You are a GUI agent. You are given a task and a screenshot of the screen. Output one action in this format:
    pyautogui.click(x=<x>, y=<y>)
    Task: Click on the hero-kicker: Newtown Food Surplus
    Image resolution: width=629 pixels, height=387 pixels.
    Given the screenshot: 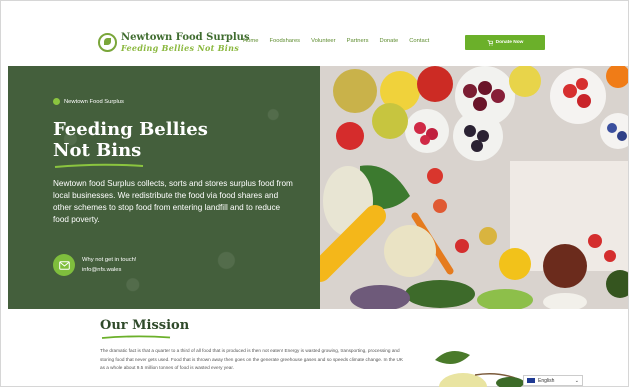 What is the action you would take?
    pyautogui.click(x=88, y=101)
    